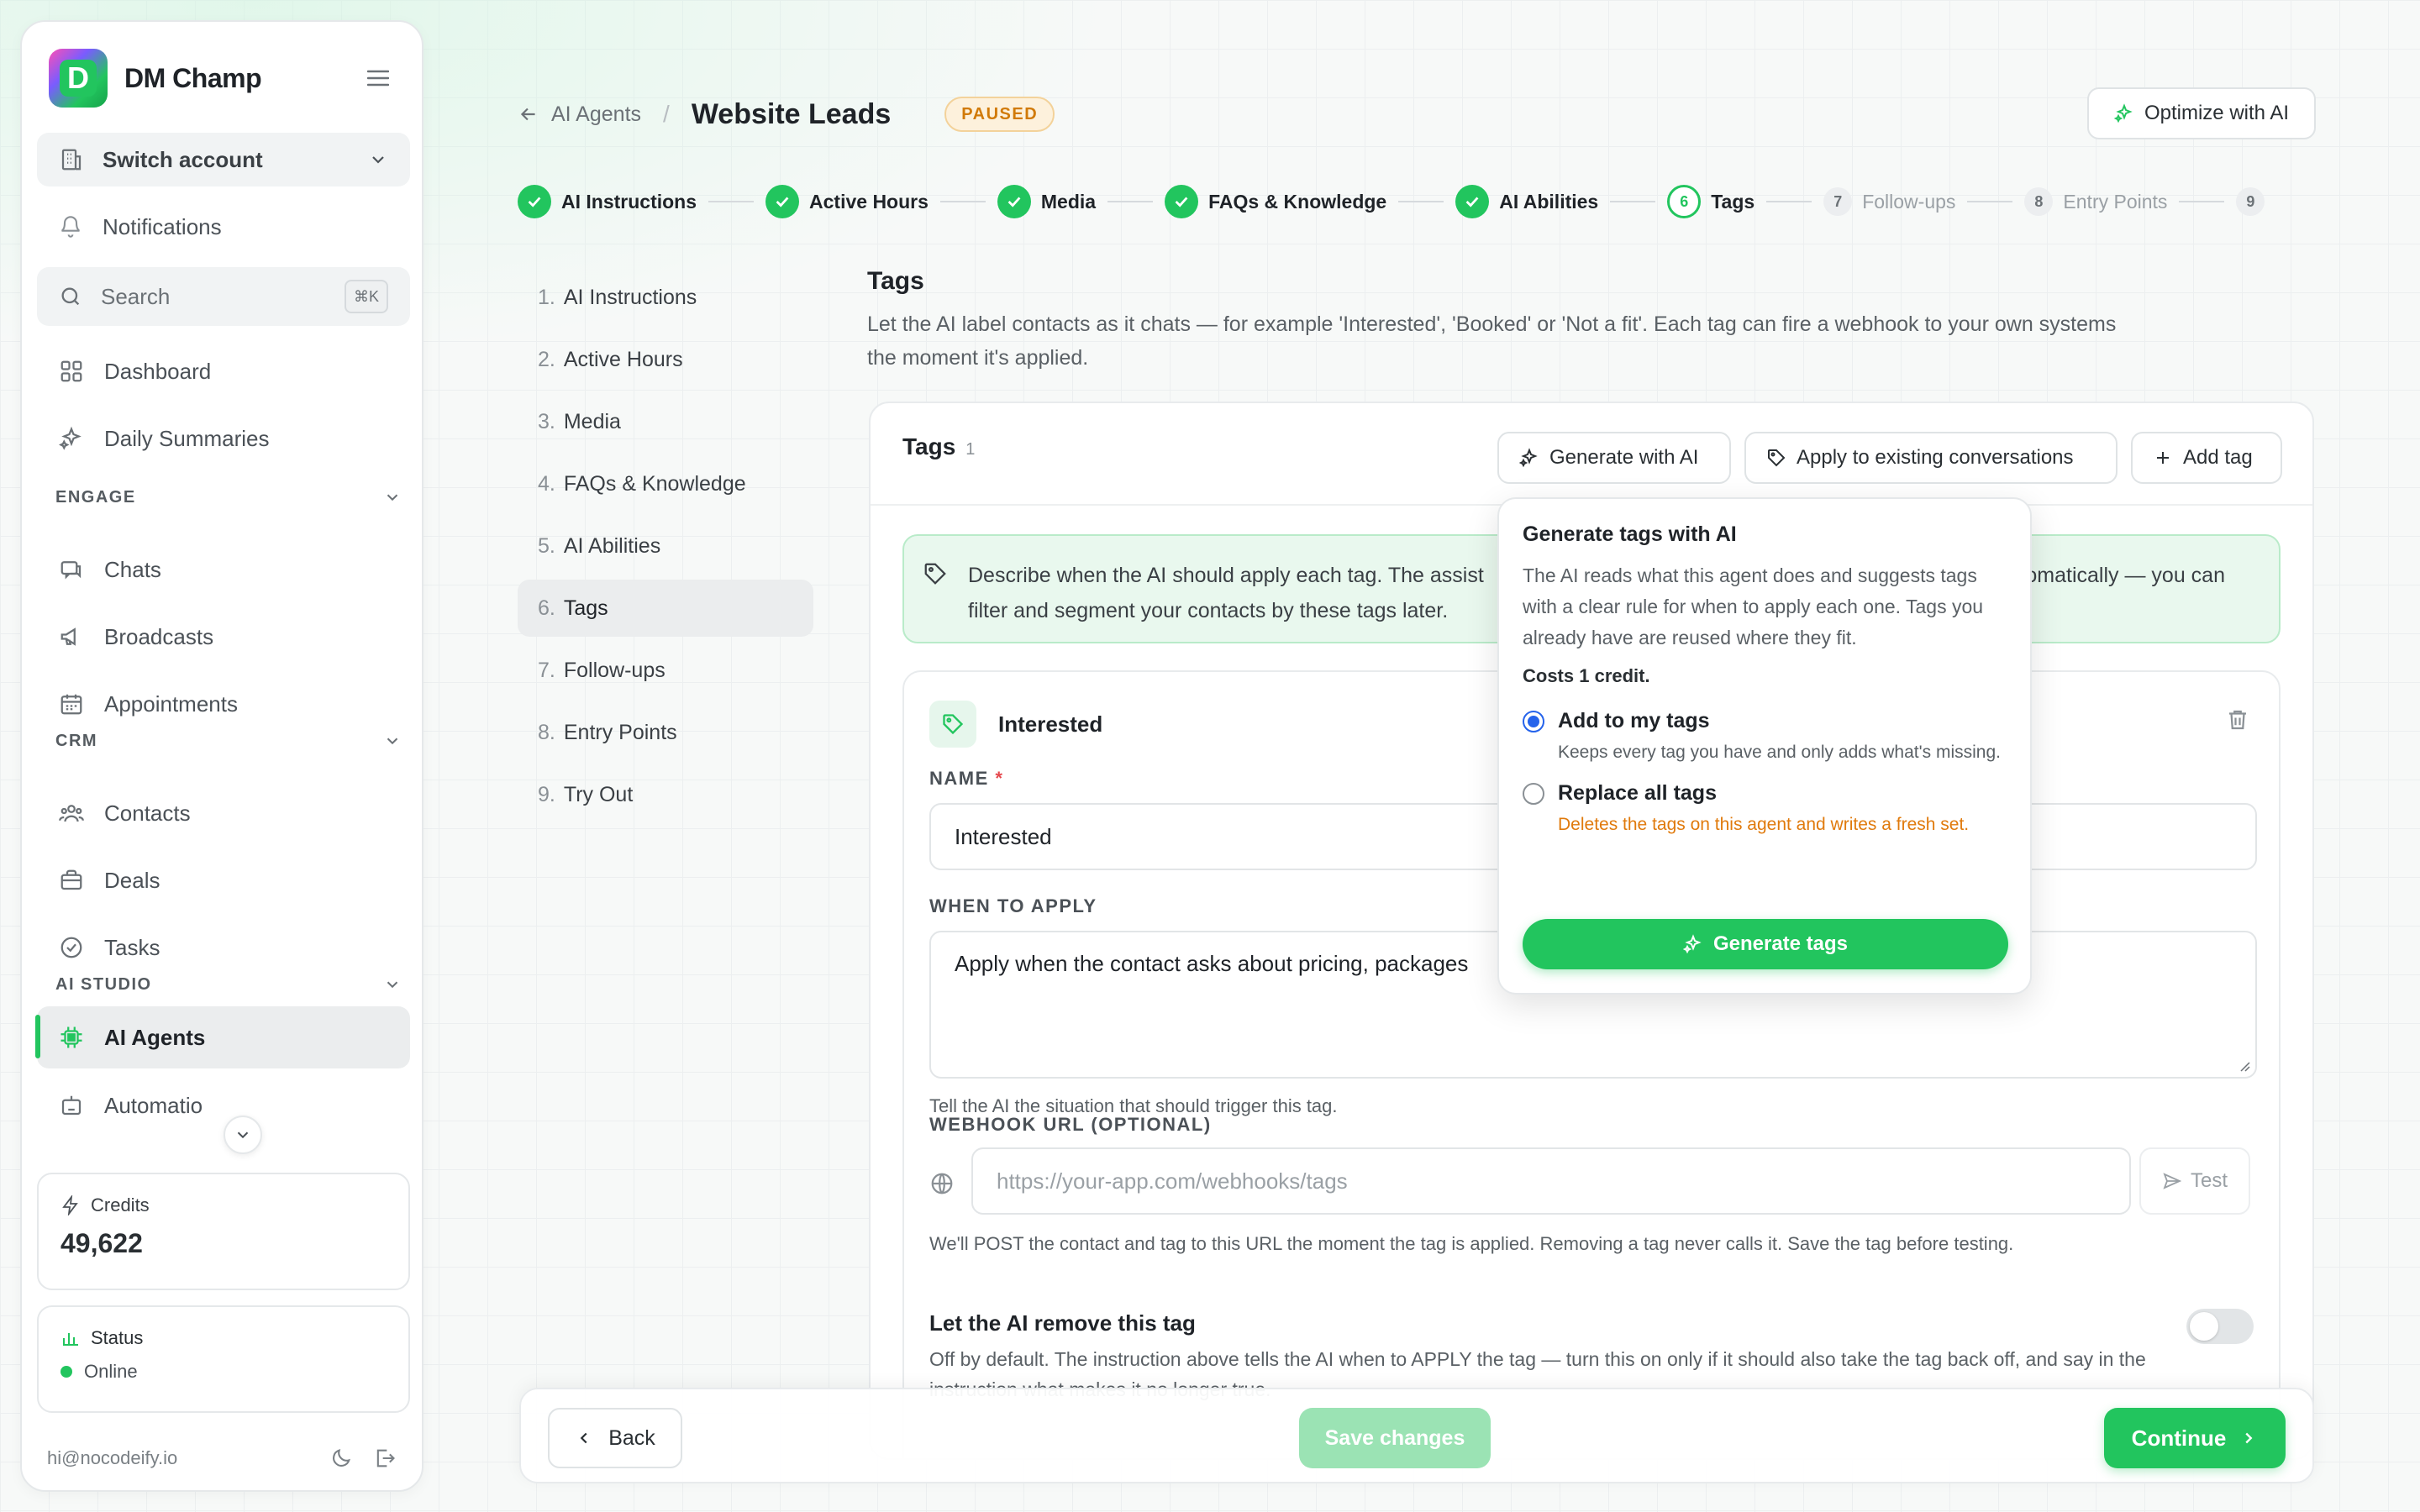 The height and width of the screenshot is (1512, 2420). I want to click on nav-chats: Chats, so click(224, 569).